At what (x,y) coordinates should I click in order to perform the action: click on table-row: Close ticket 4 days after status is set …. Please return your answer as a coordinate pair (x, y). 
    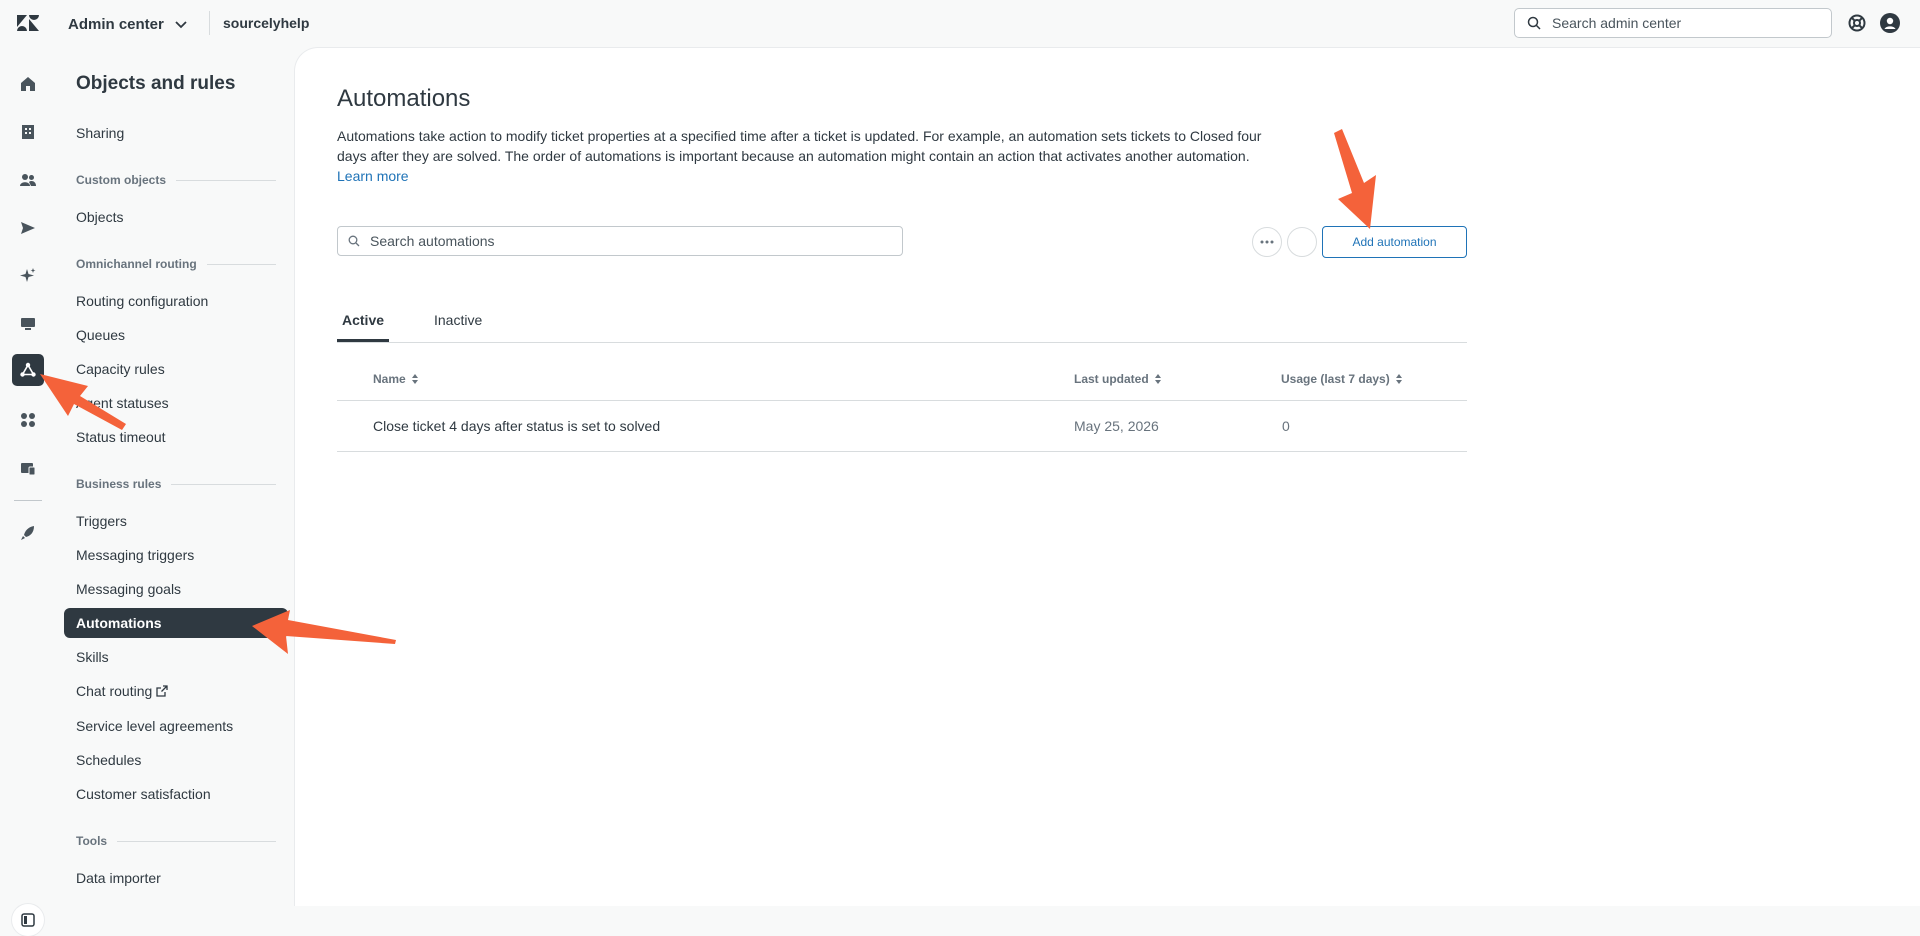
    Looking at the image, I should click on (902, 426).